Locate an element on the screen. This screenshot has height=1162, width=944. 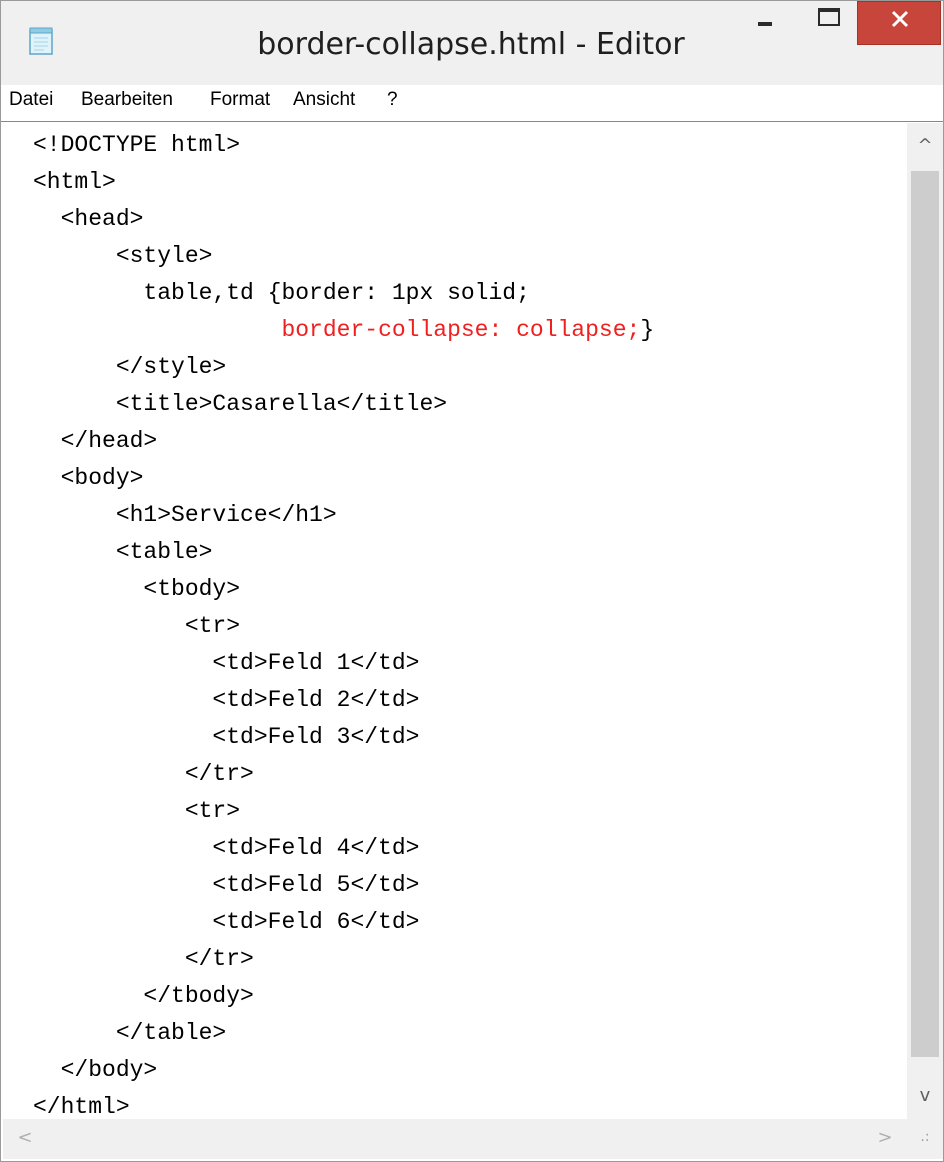
code-line: </style> is located at coordinates (130, 367).